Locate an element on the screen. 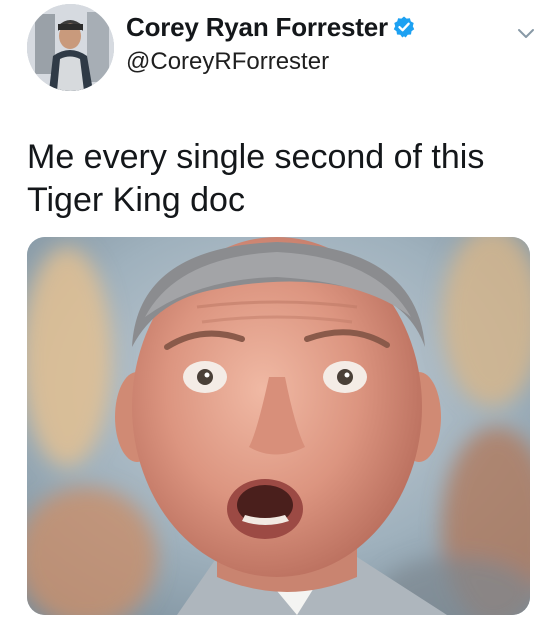  profile-photo-icon is located at coordinates (70, 47).